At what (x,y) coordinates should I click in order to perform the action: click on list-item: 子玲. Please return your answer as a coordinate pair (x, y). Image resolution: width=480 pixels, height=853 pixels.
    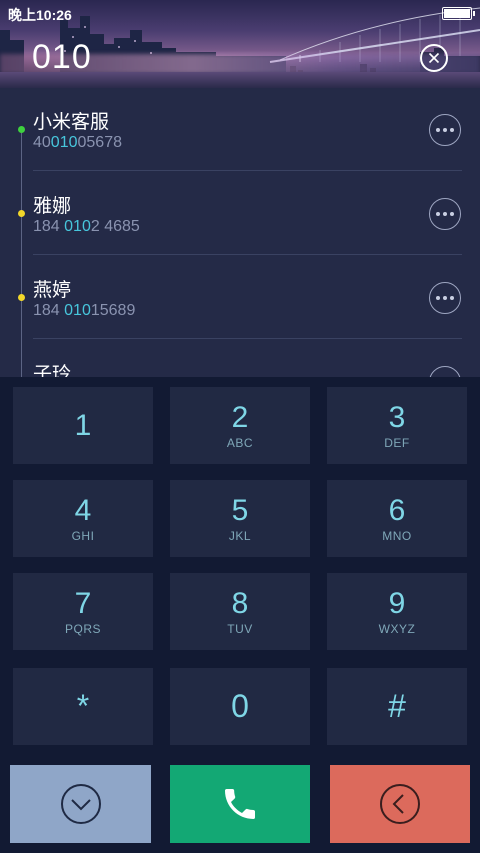
    Looking at the image, I should click on (240, 359).